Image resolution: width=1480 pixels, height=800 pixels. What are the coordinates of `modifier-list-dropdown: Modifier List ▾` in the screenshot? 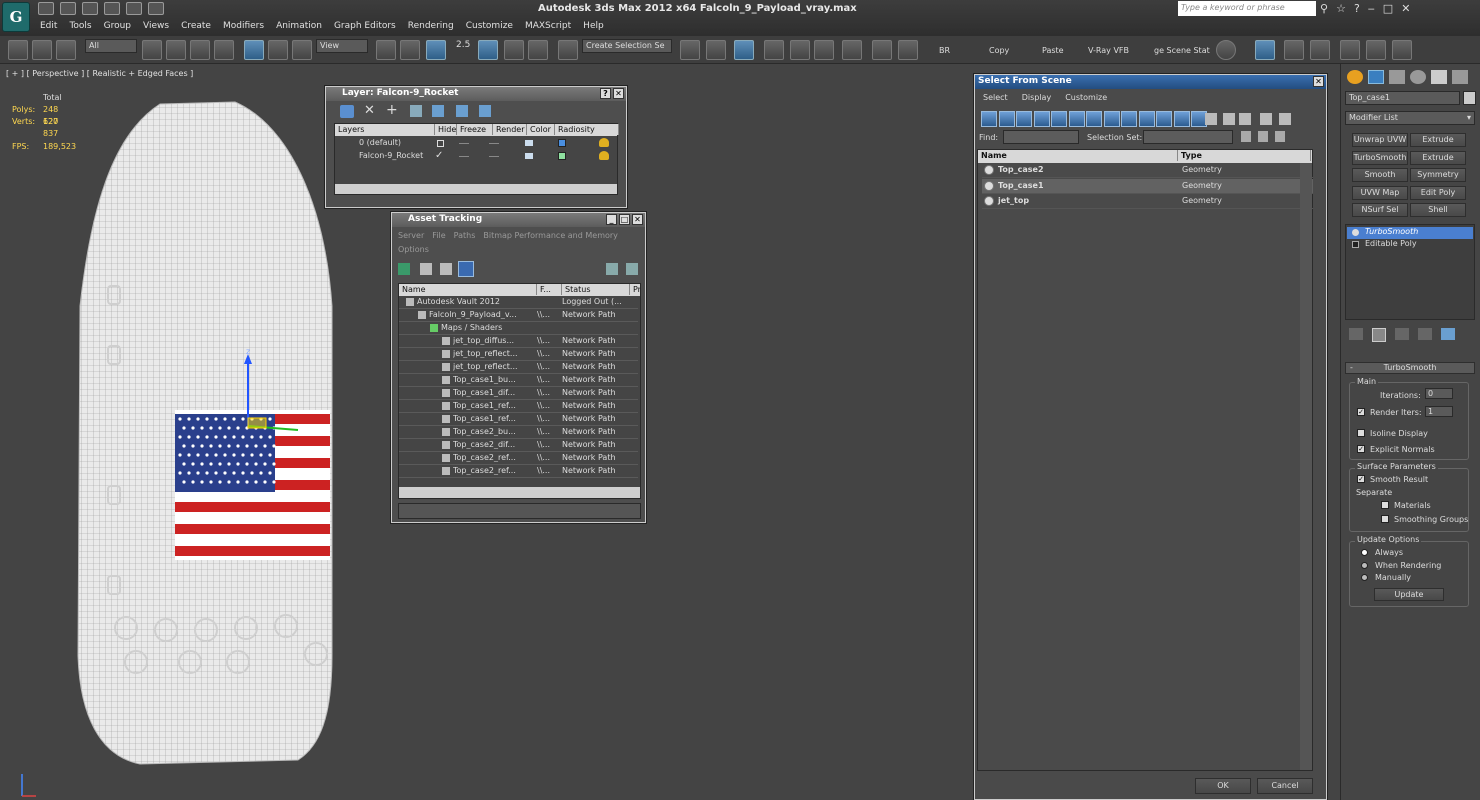 It's located at (1410, 118).